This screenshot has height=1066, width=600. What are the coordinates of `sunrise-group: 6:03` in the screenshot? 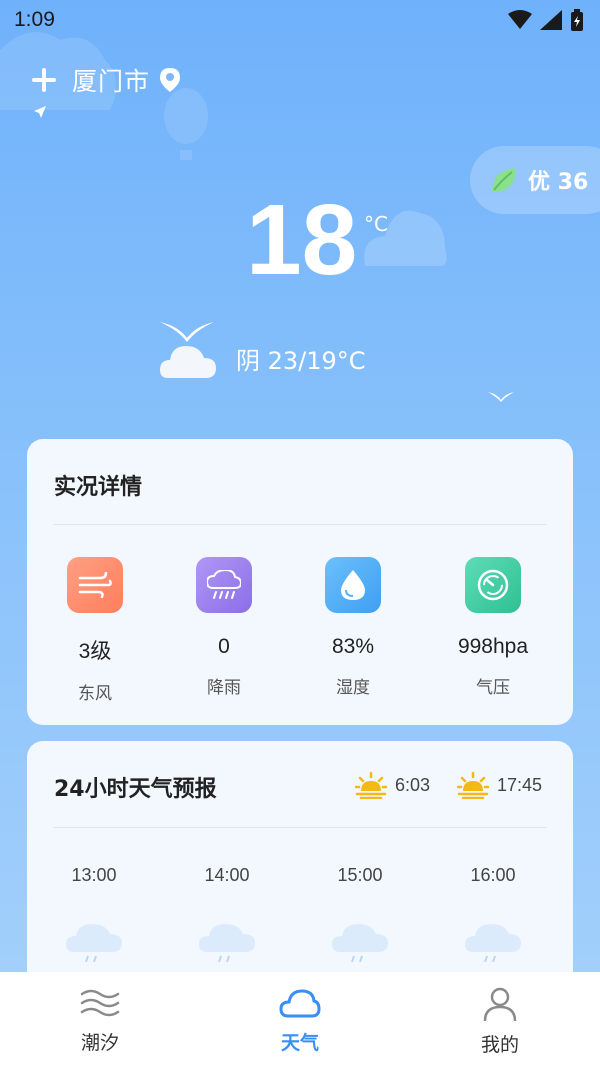 It's located at (392, 785).